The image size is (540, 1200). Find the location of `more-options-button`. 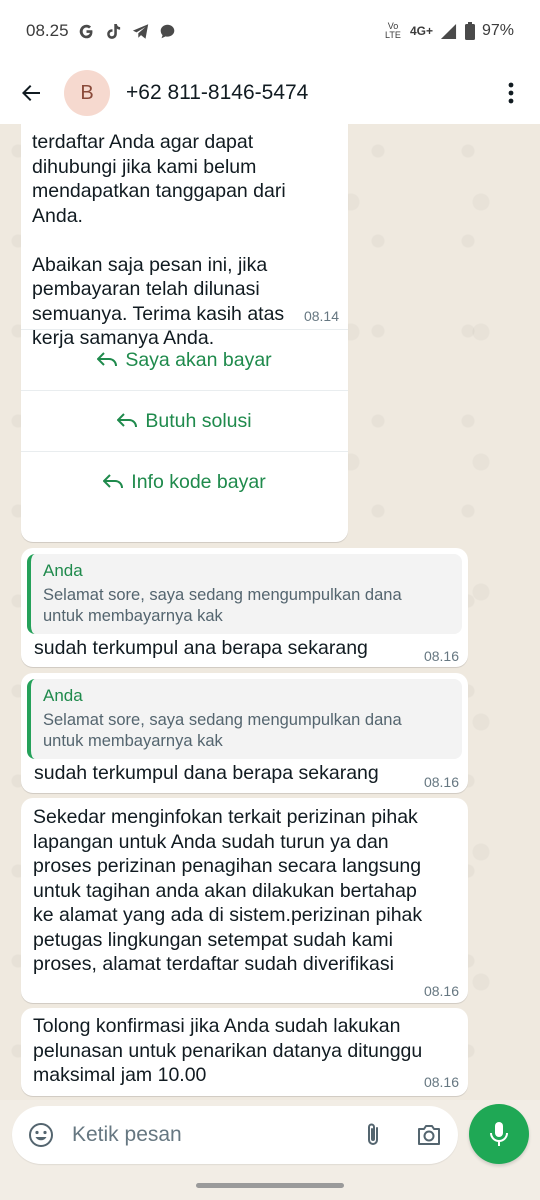

more-options-button is located at coordinates (511, 93).